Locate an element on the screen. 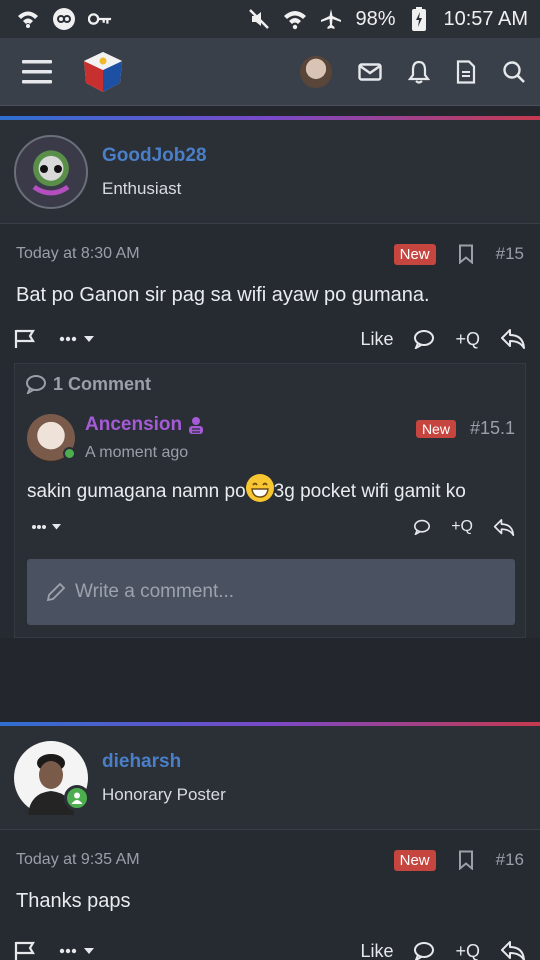 This screenshot has height=960, width=540. mute-icon is located at coordinates (259, 19).